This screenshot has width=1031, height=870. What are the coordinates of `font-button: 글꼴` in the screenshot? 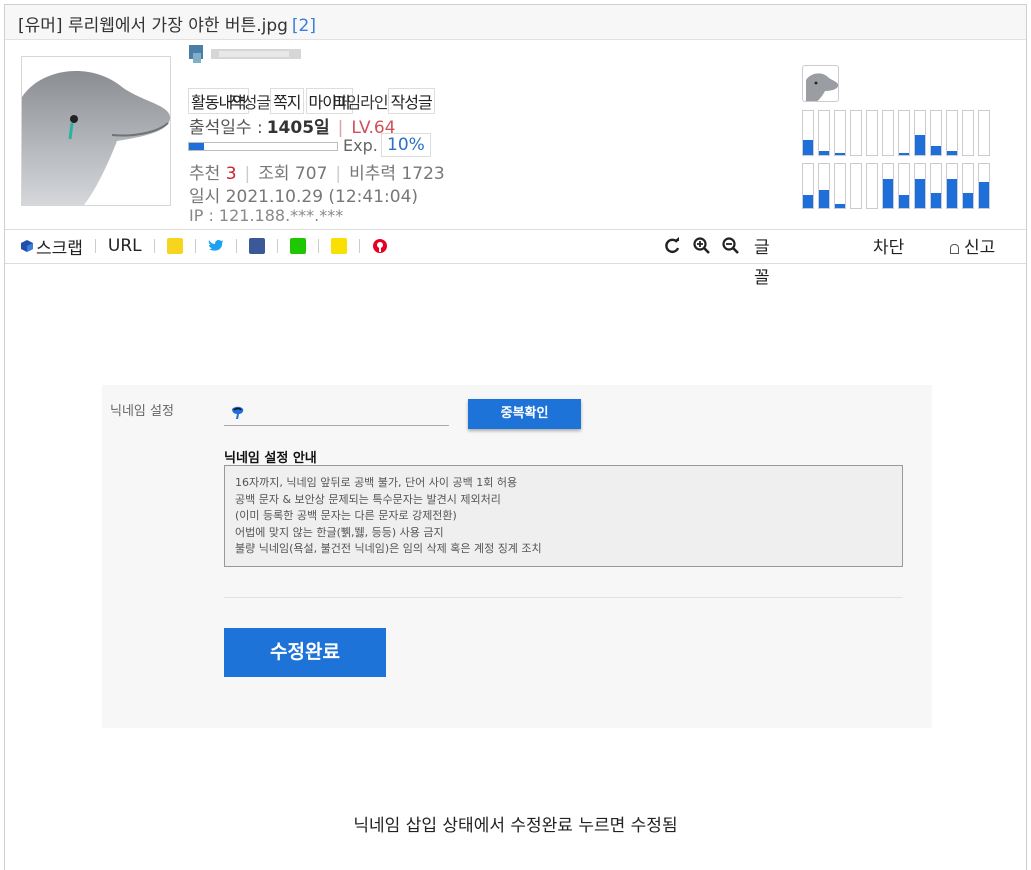 It's located at (763, 263).